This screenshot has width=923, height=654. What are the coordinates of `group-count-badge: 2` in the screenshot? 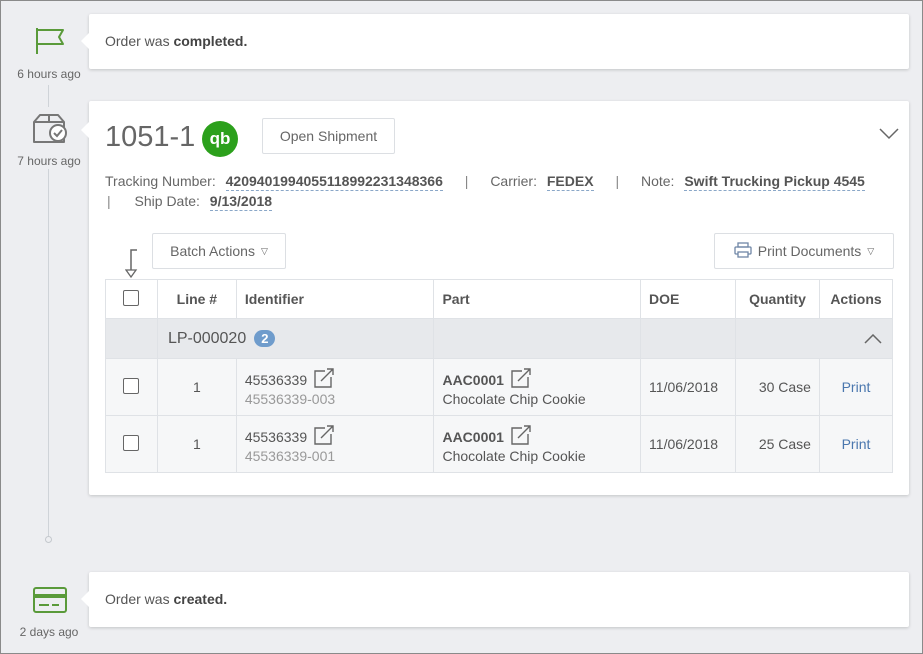 It's located at (265, 338).